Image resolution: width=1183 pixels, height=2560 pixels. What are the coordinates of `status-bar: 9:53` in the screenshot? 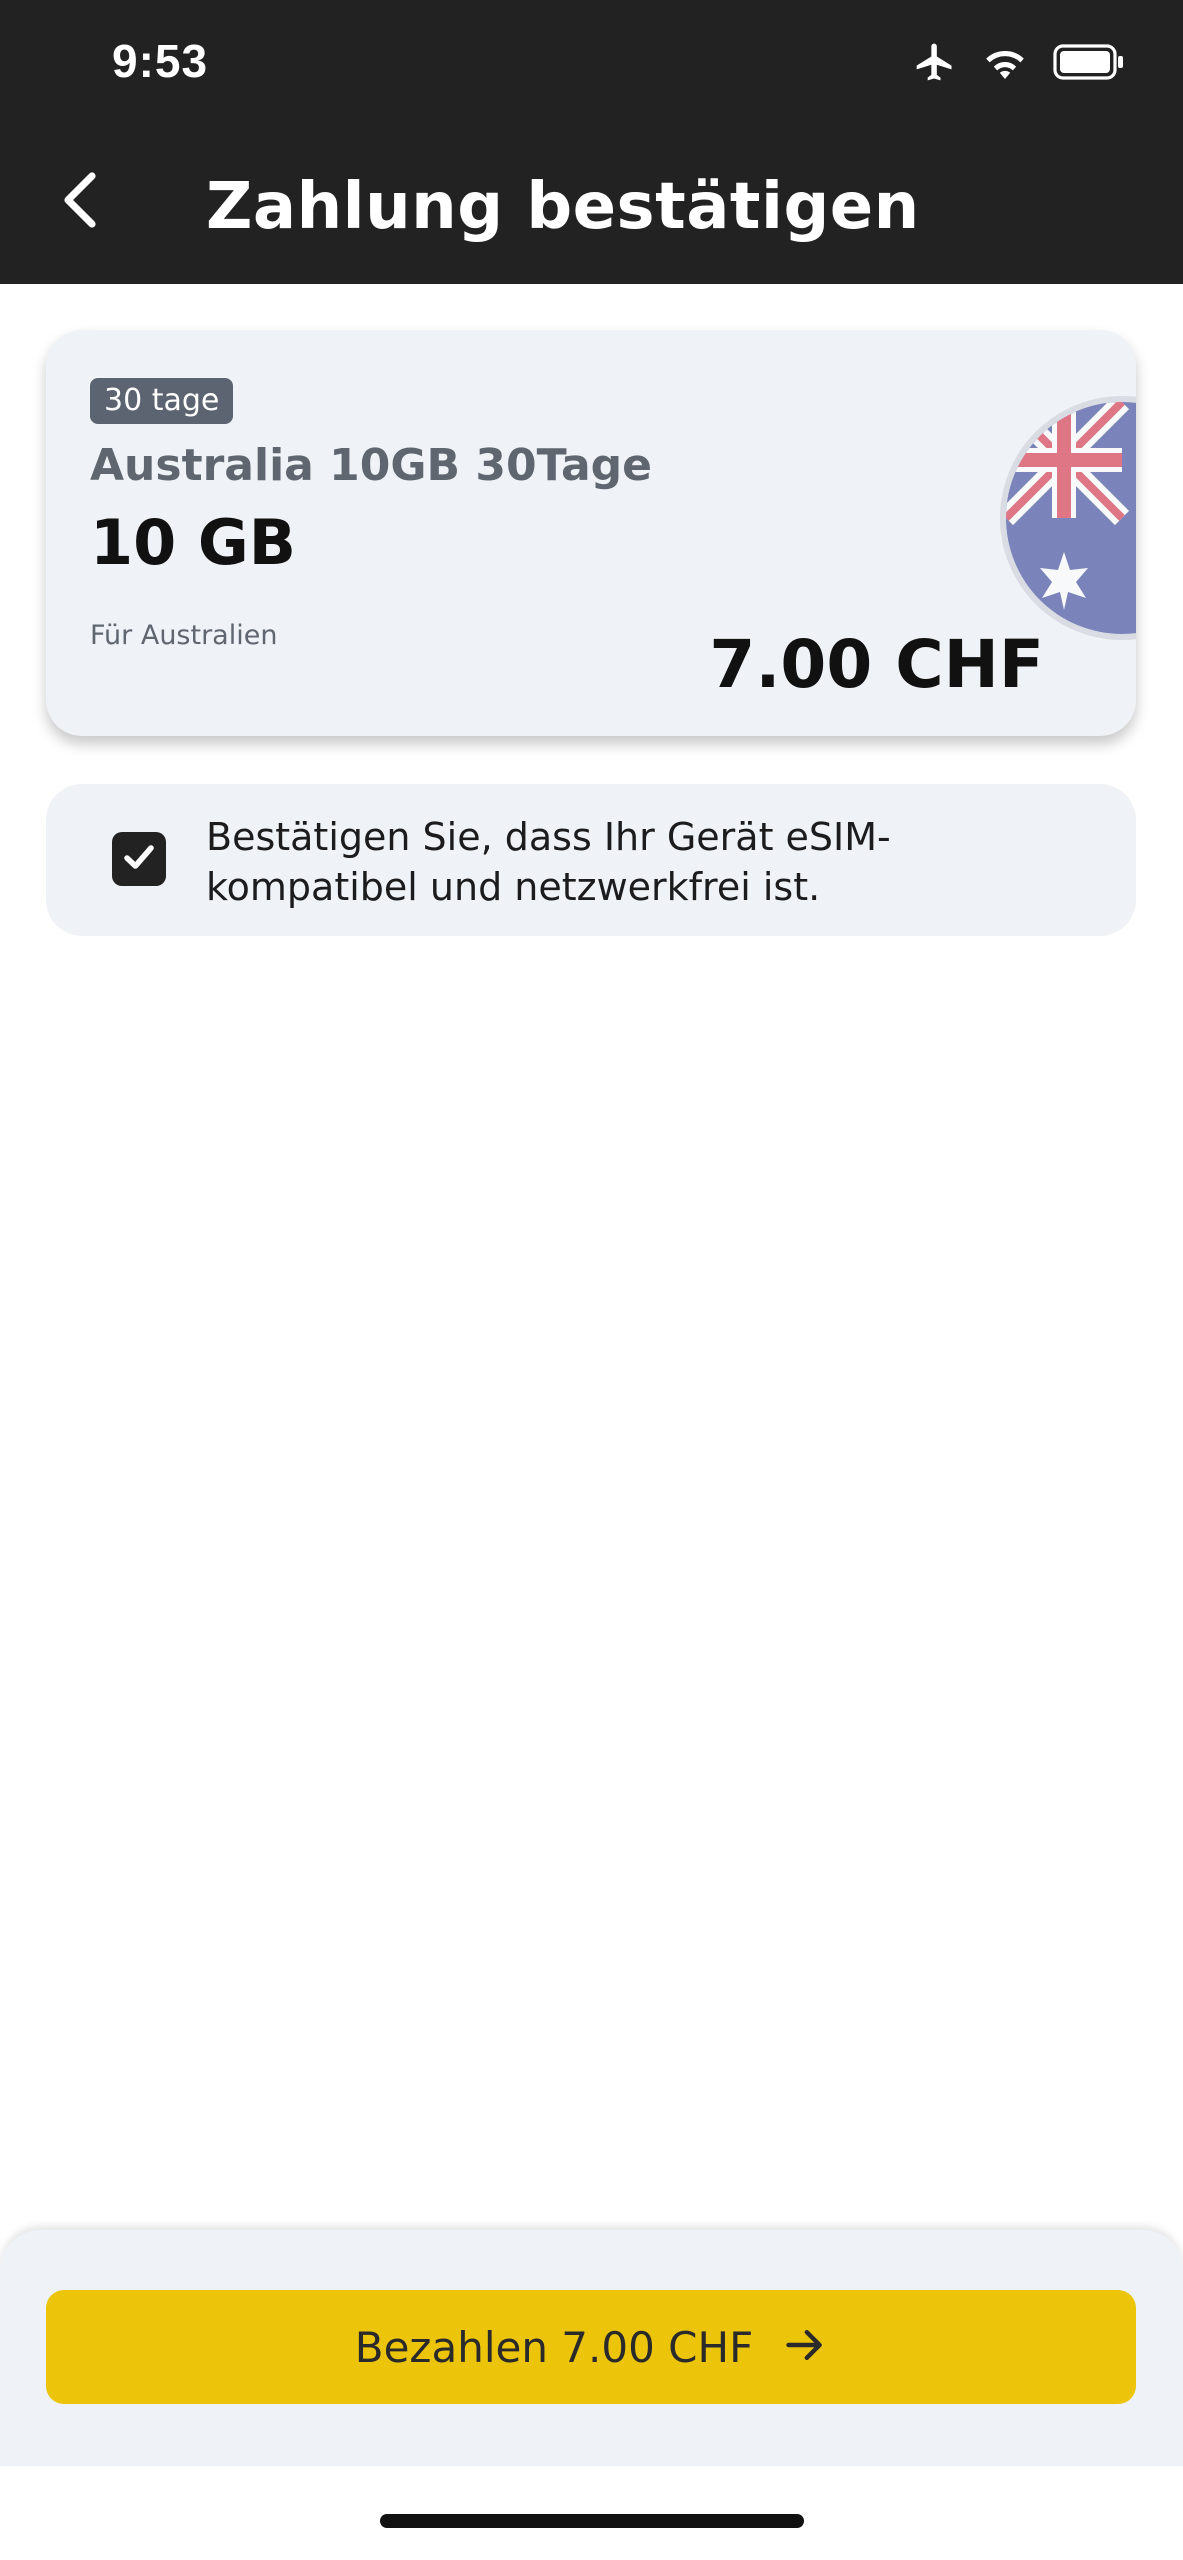 It's located at (591, 65).